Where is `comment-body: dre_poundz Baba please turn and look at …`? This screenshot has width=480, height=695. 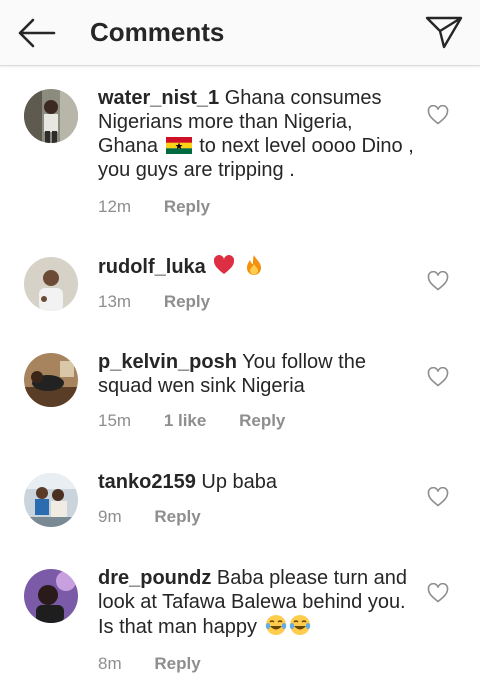
comment-body: dre_poundz Baba please turn and look at … is located at coordinates (257, 620).